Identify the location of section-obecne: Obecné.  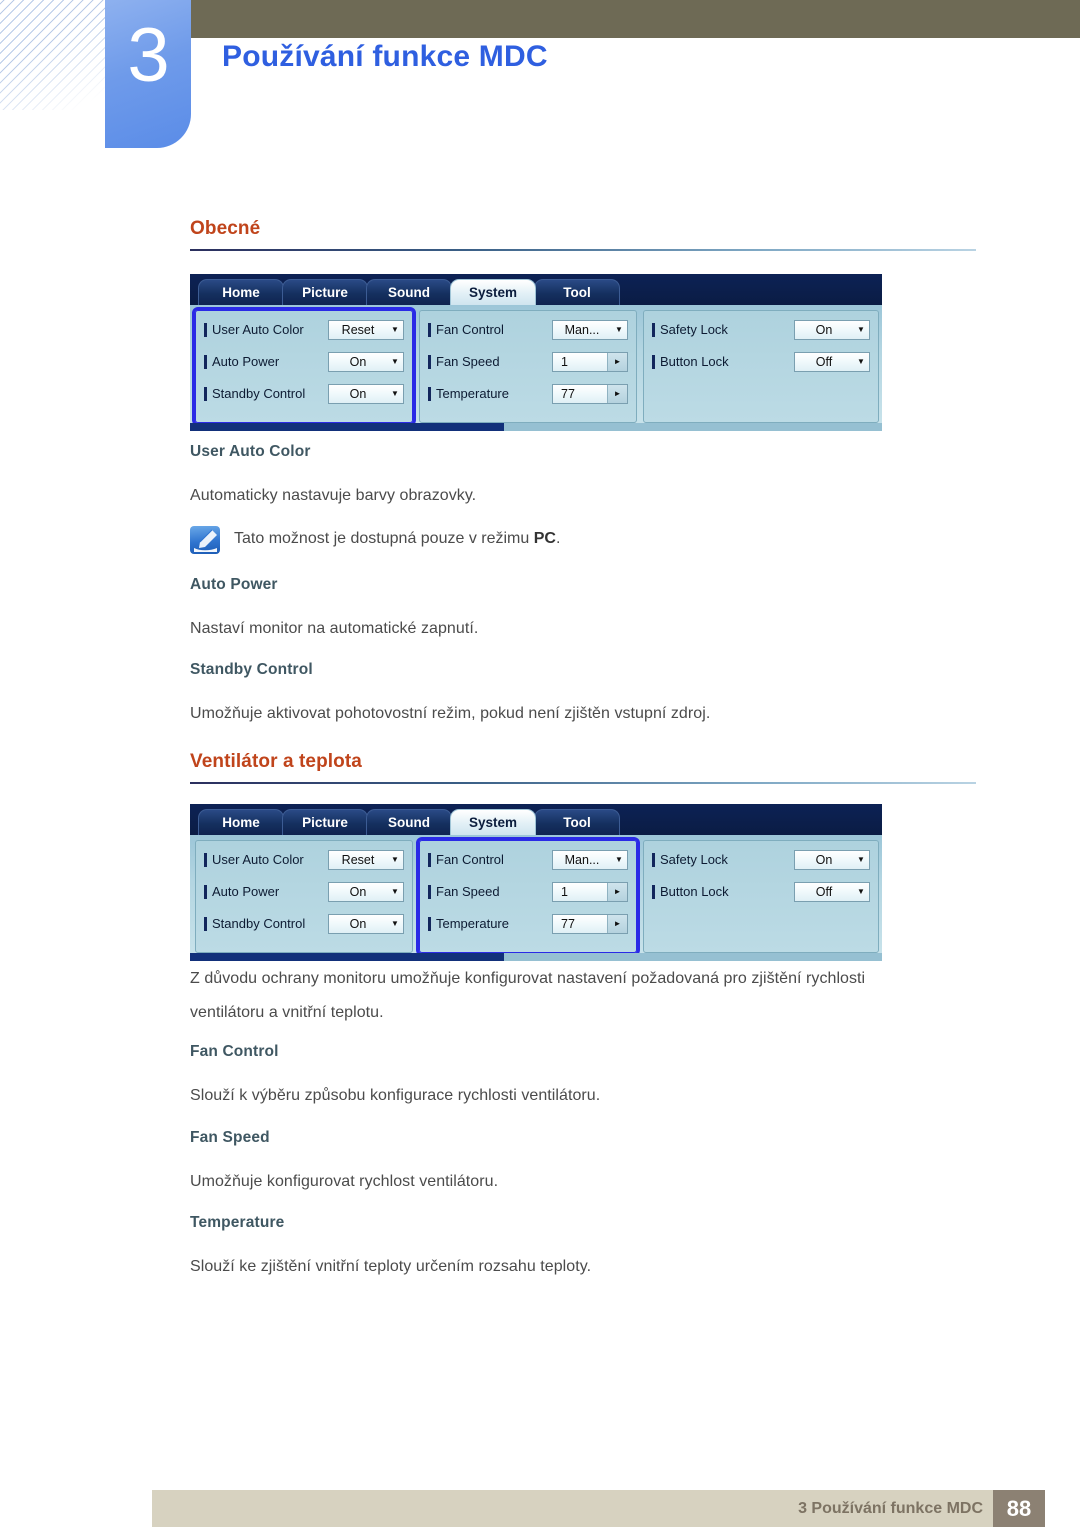
(583, 234).